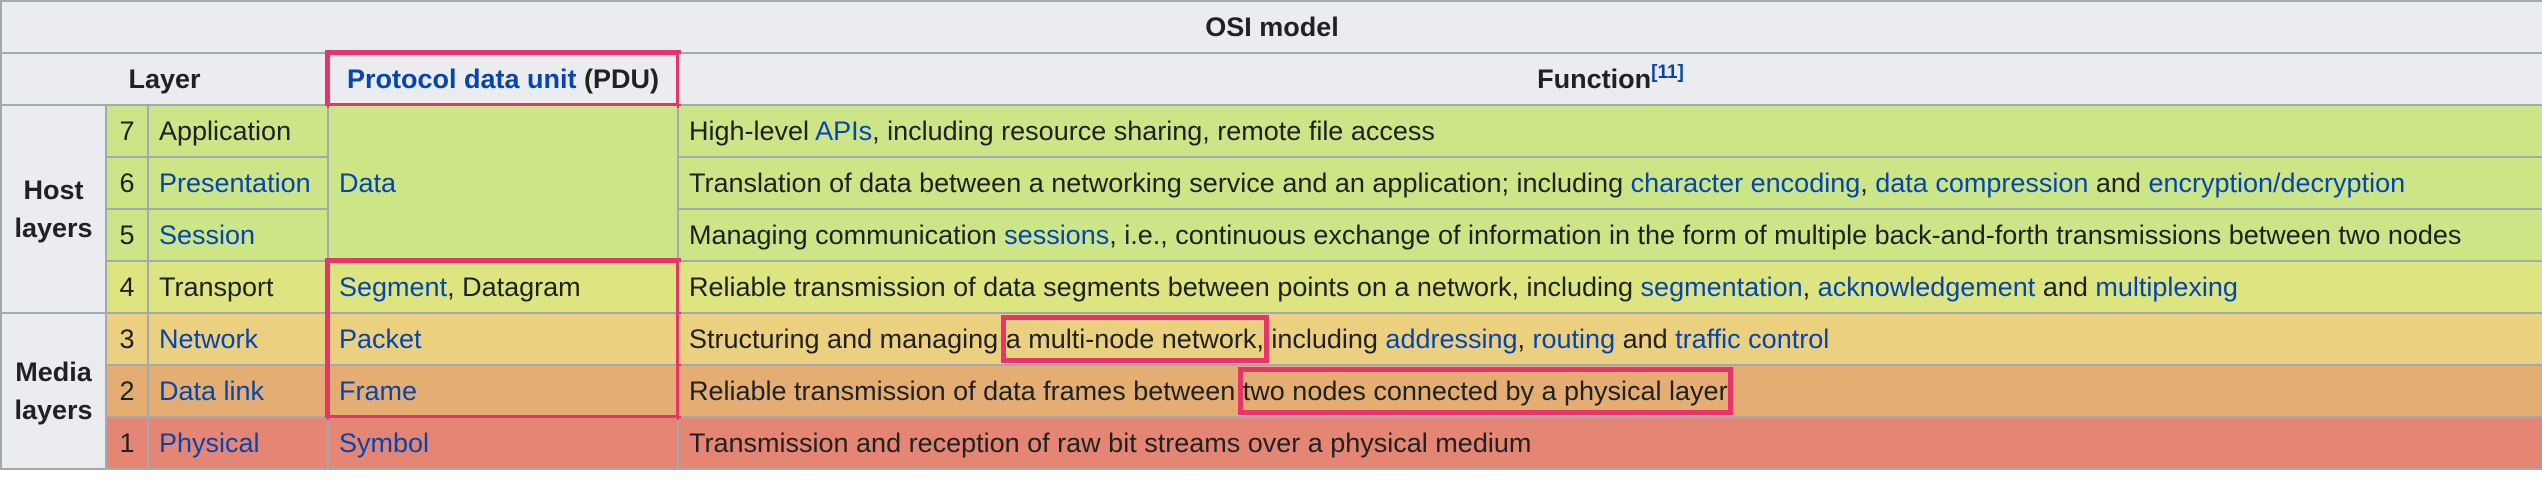 This screenshot has width=2542, height=488. What do you see at coordinates (211, 391) in the screenshot?
I see `layer-name-data-link: Data link` at bounding box center [211, 391].